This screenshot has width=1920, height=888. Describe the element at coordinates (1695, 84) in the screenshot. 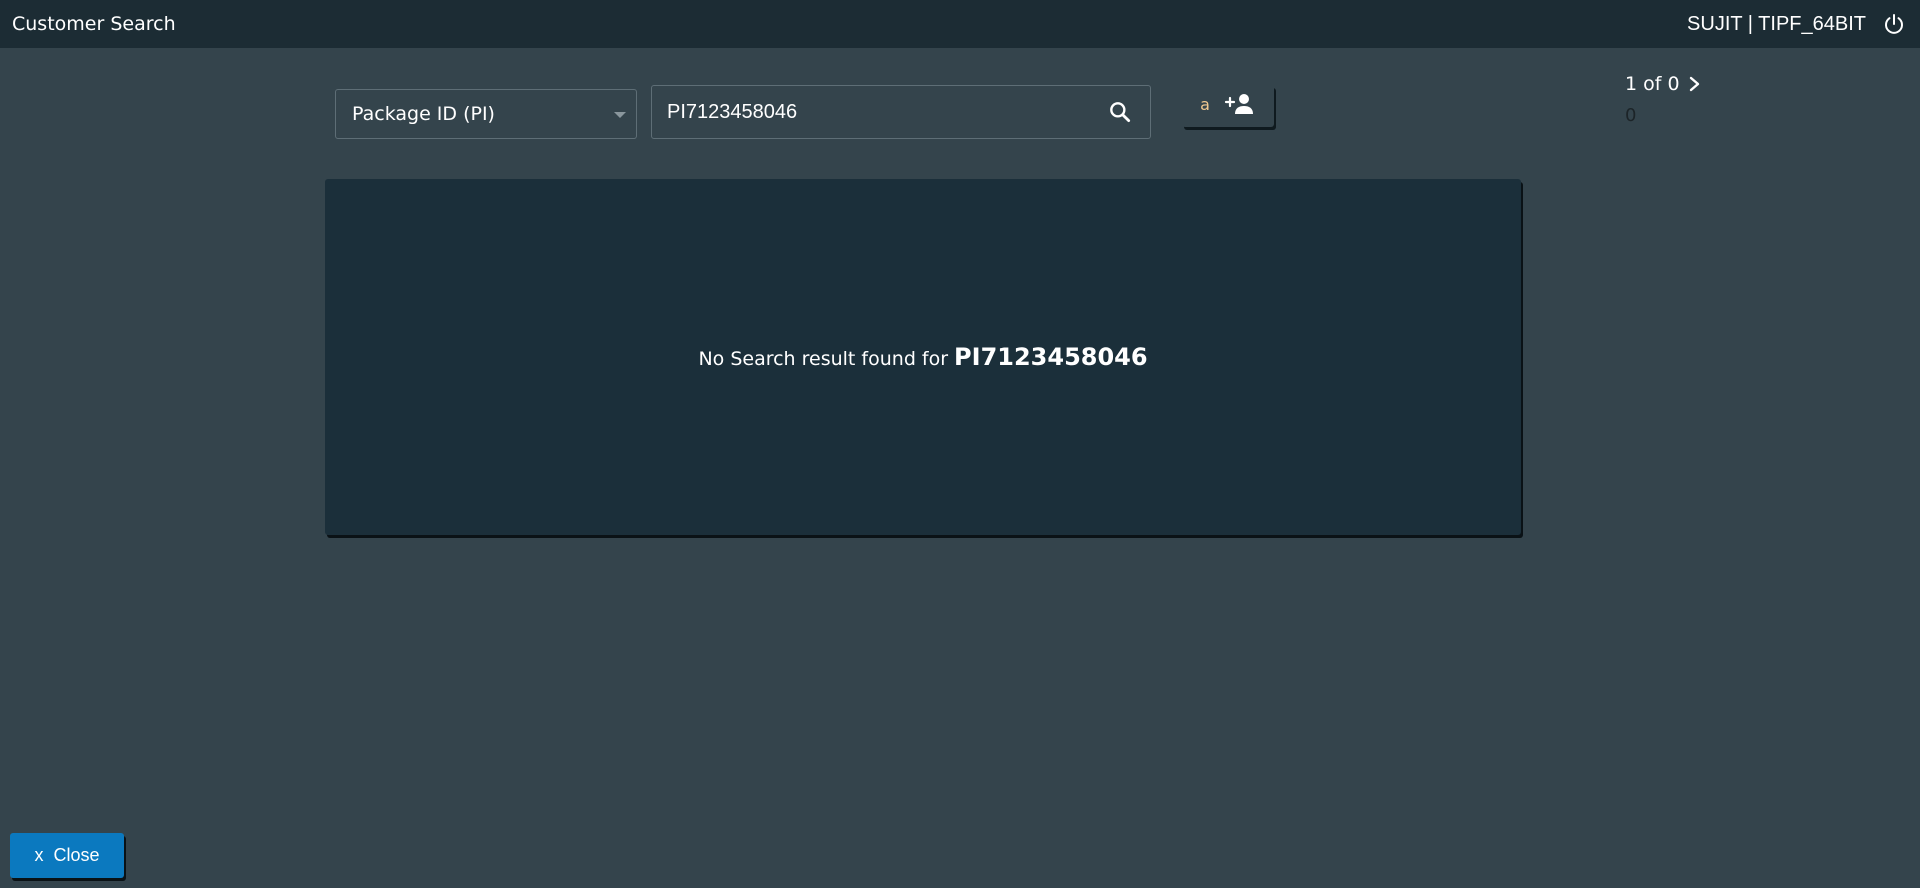

I see `chevron-right-icon` at that location.